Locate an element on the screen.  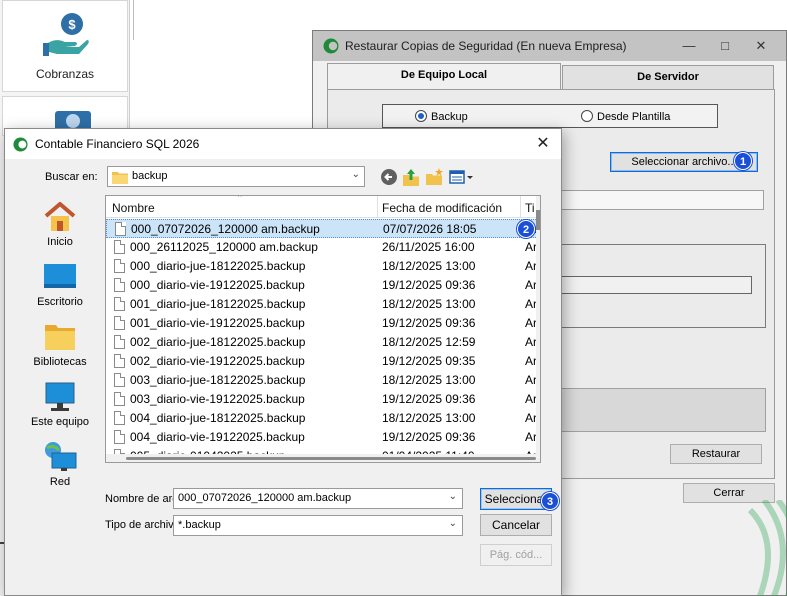
column-header-type: Ti is located at coordinates (530, 208).